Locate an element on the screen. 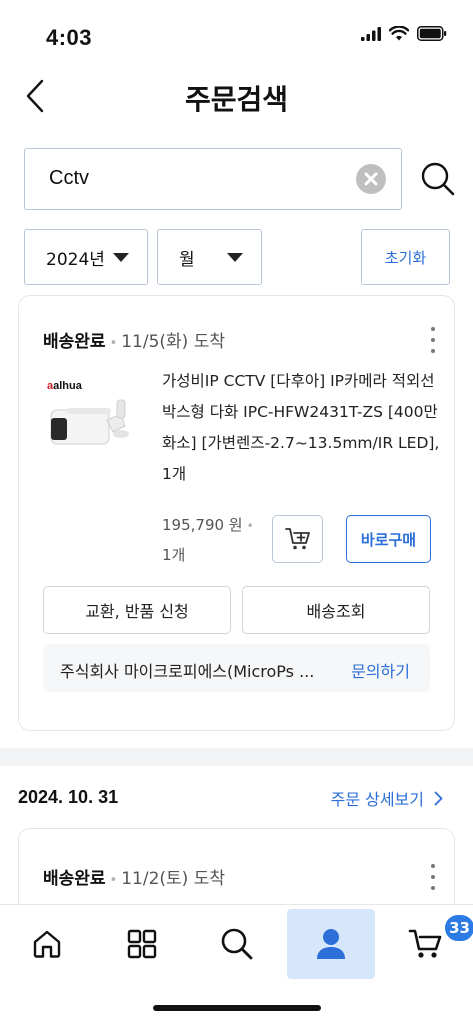  add-to-cart-button is located at coordinates (297, 539).